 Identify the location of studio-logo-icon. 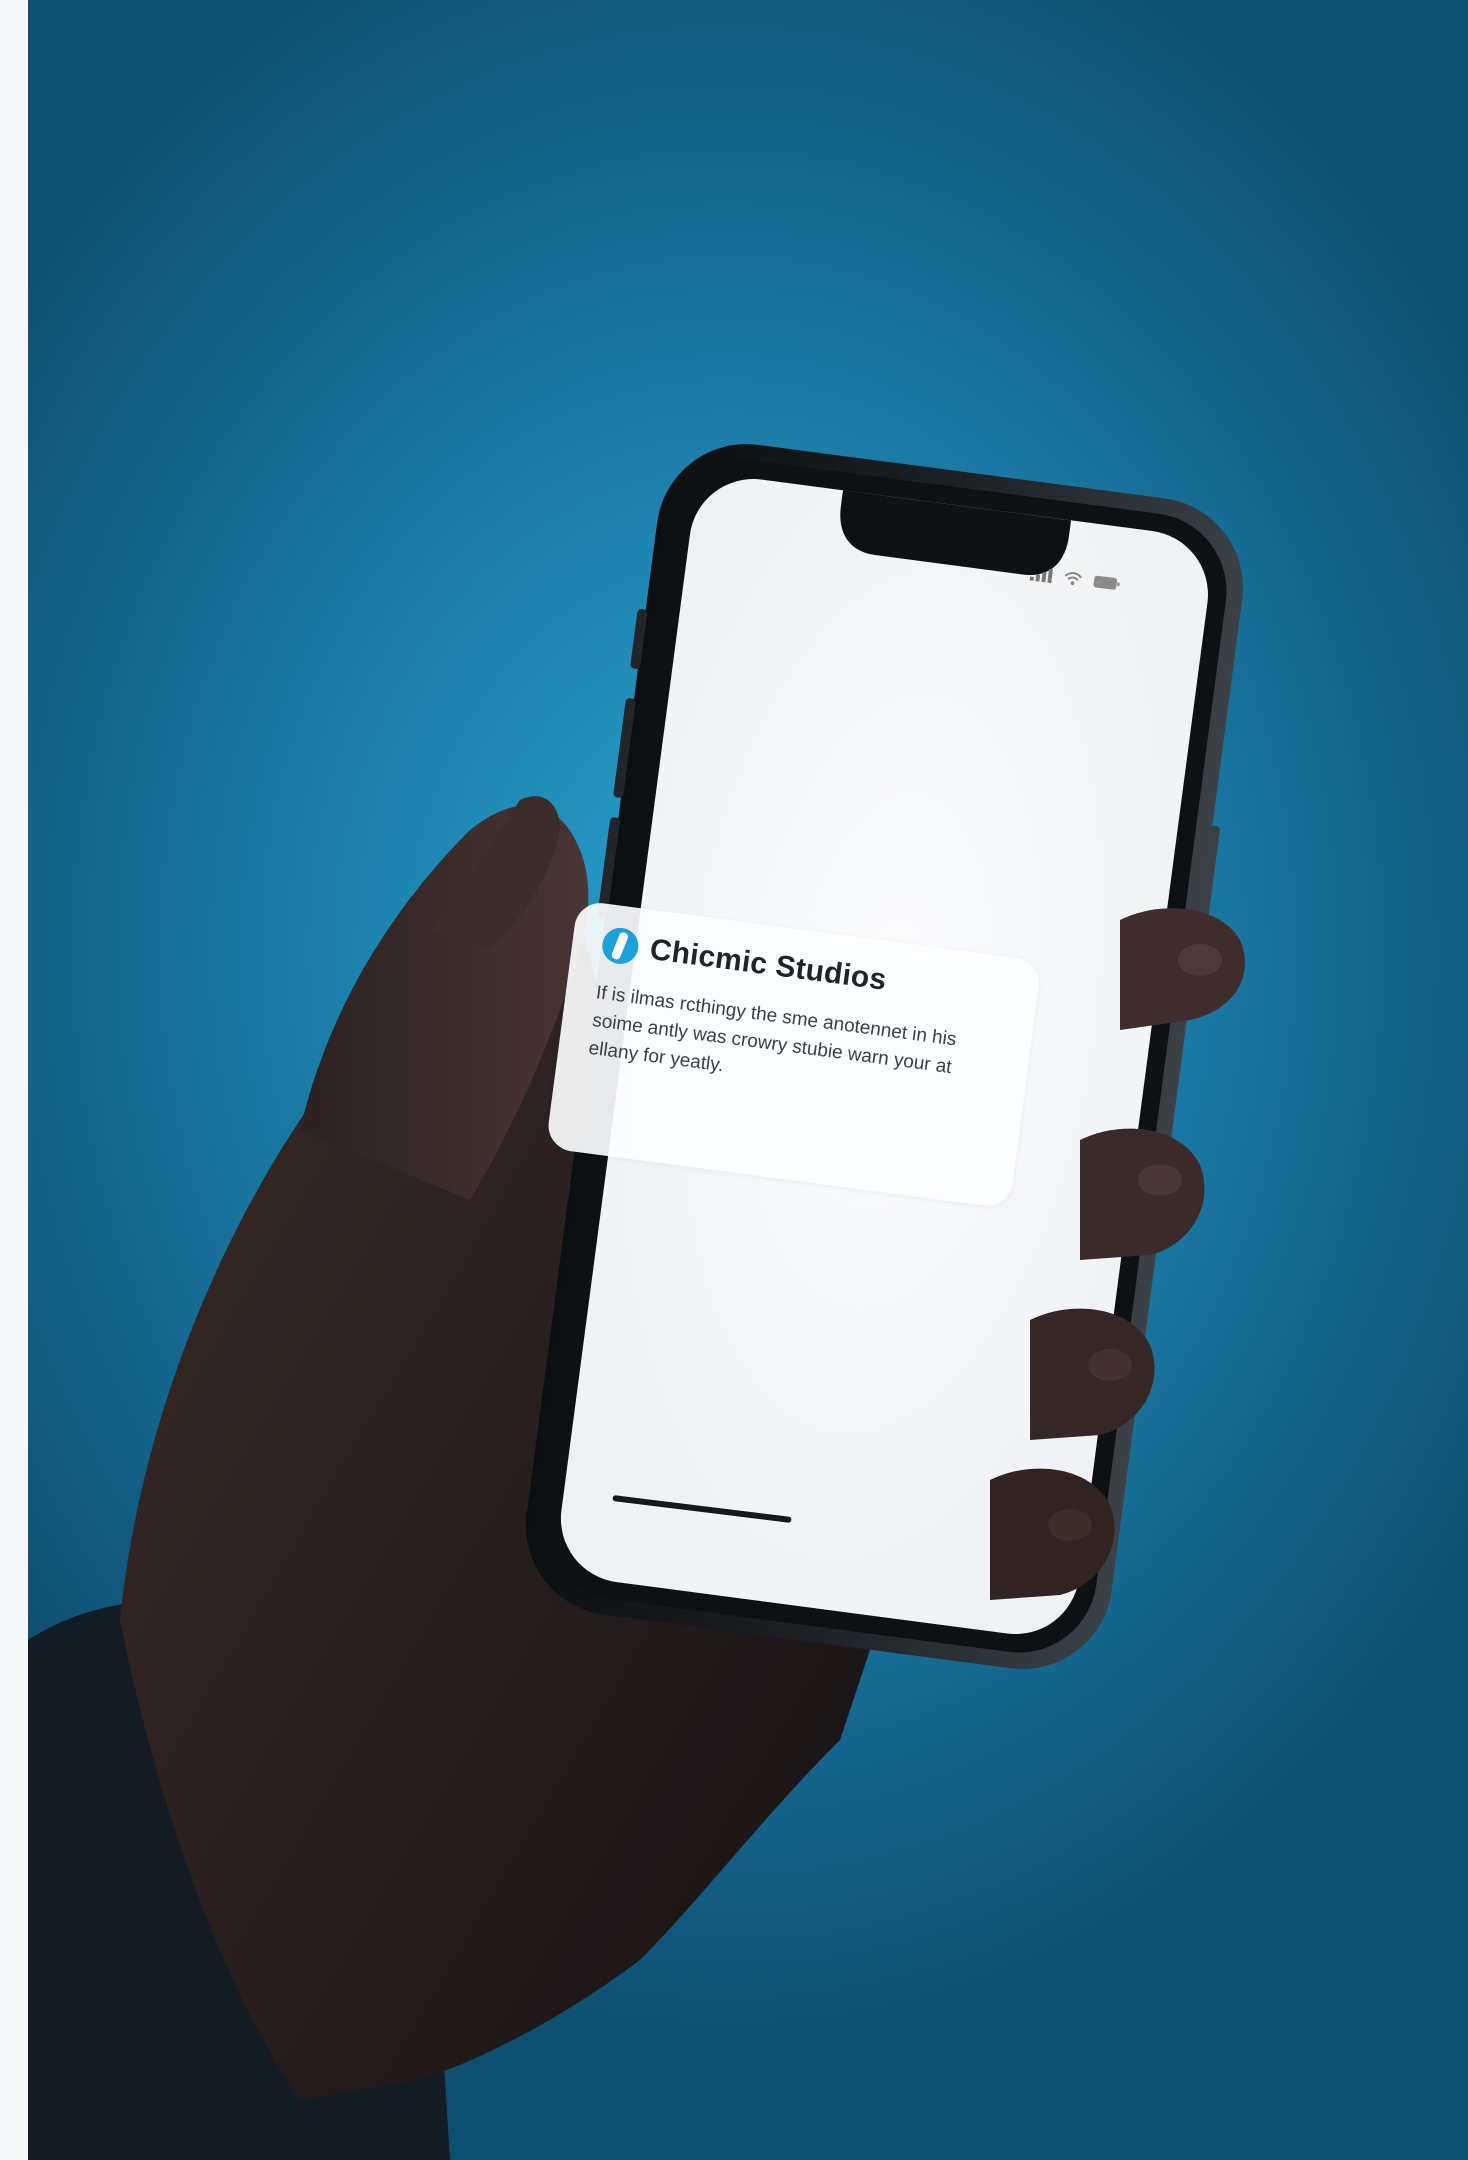
(620, 946).